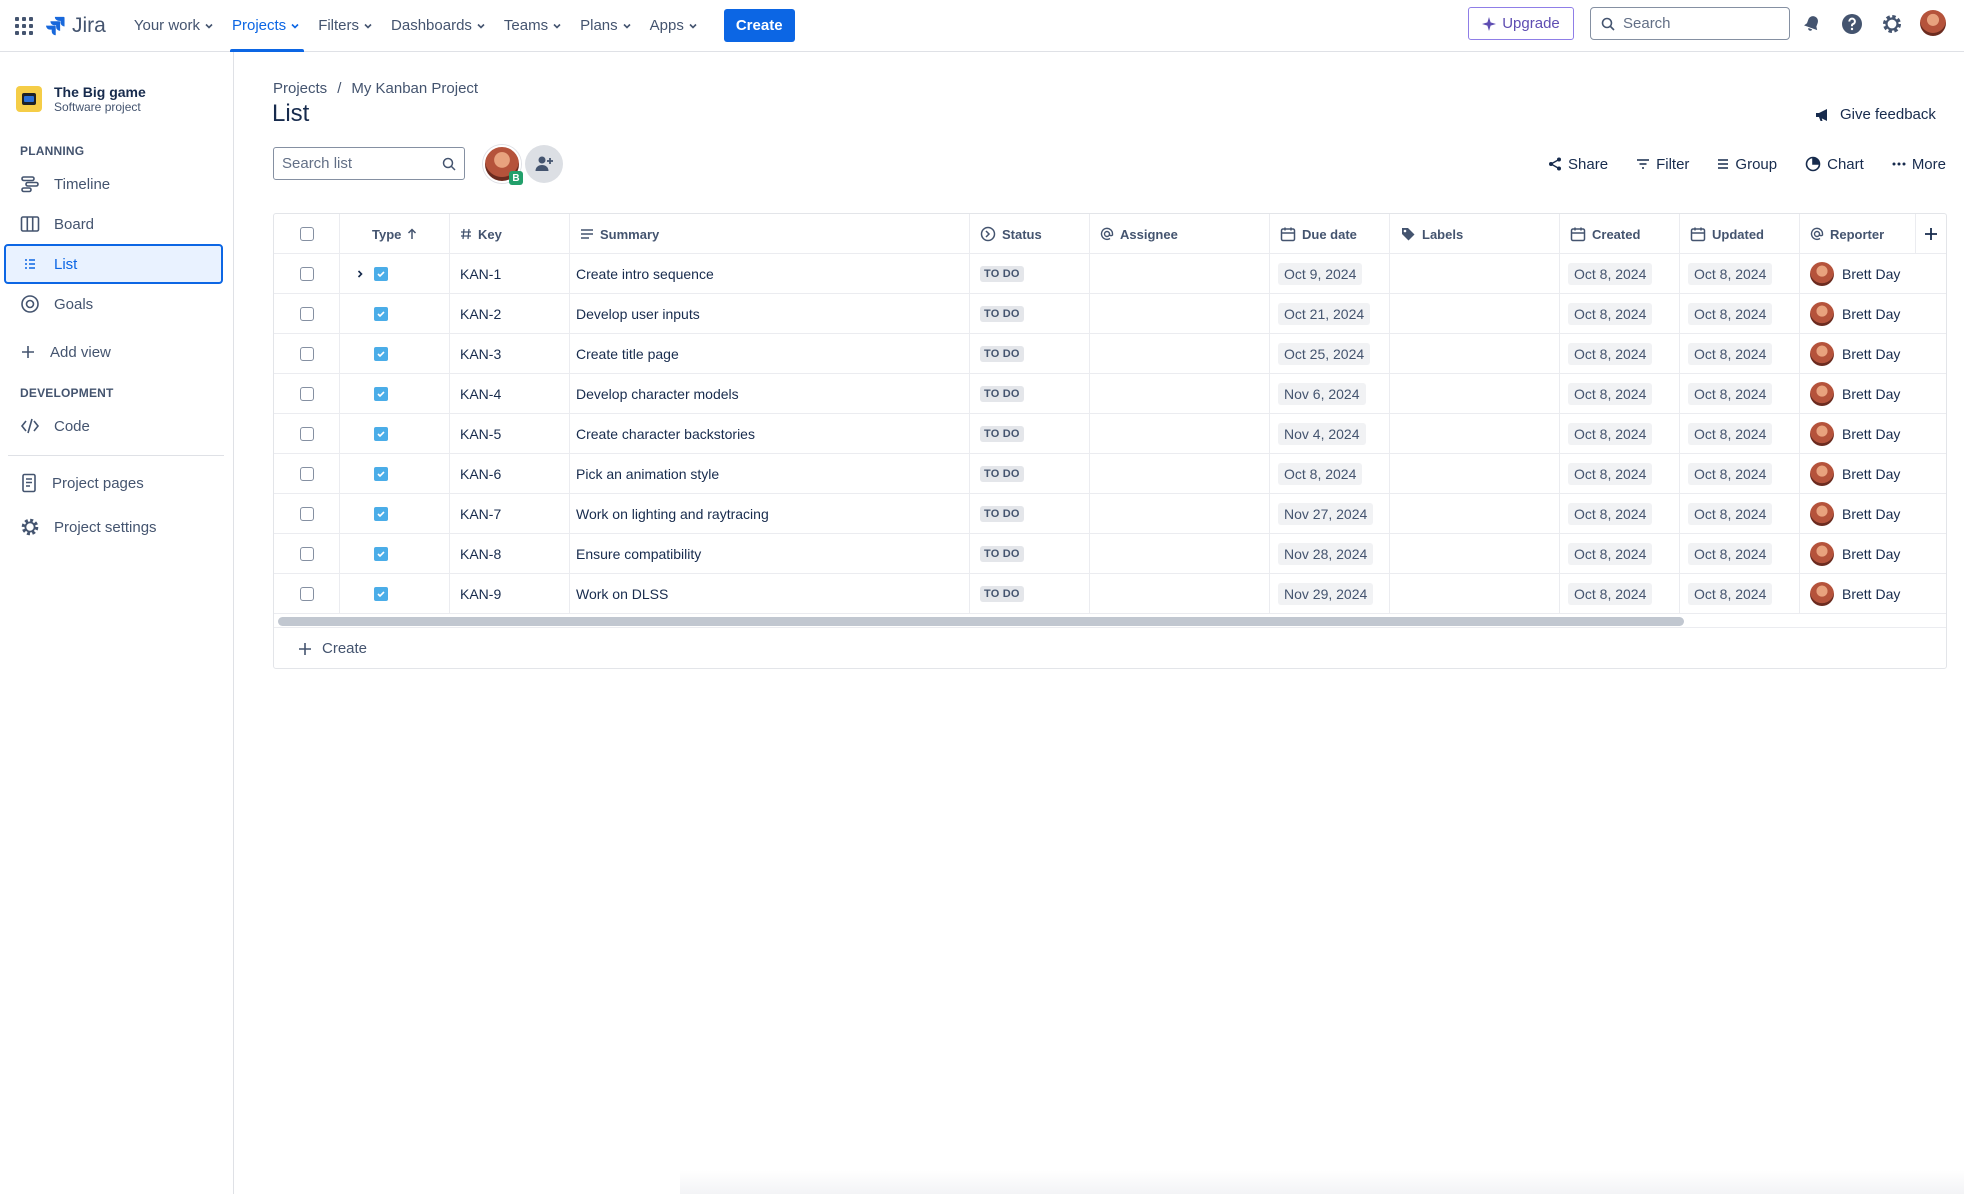 Image resolution: width=1964 pixels, height=1194 pixels. Describe the element at coordinates (638, 554) in the screenshot. I see `issue-summary: Ensure compatibility` at that location.